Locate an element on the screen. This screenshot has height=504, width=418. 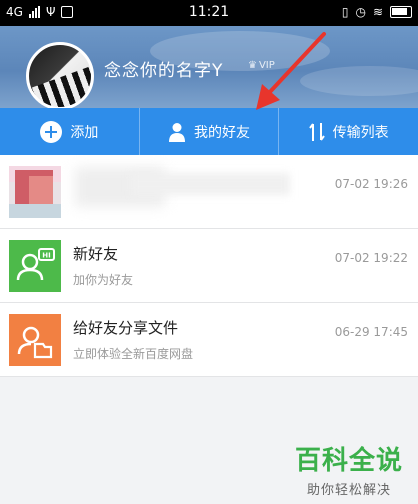
transfer-list-button: 传输列表 is located at coordinates (348, 131).